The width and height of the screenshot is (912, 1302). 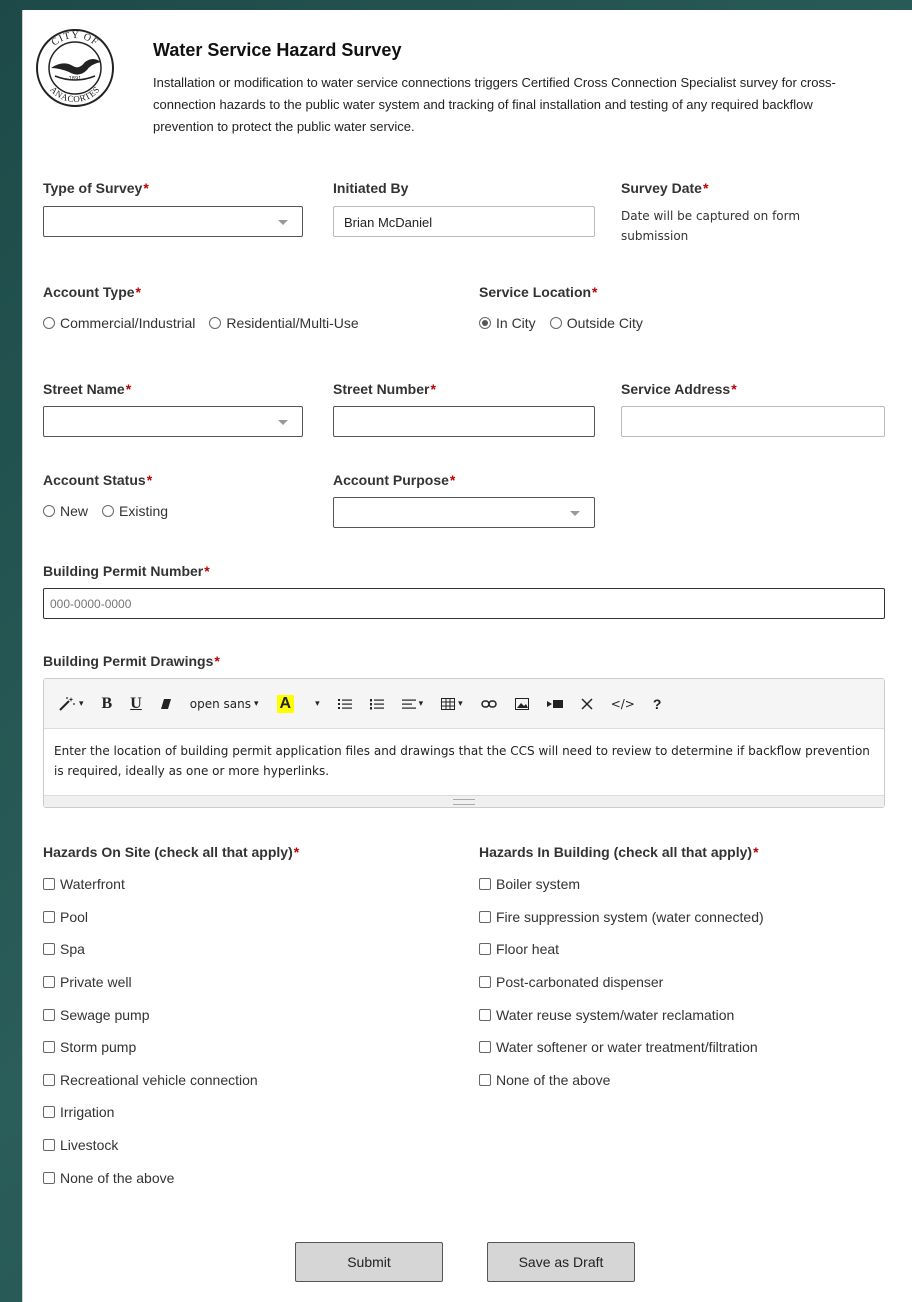 What do you see at coordinates (464, 512) in the screenshot?
I see `account-purpose-select` at bounding box center [464, 512].